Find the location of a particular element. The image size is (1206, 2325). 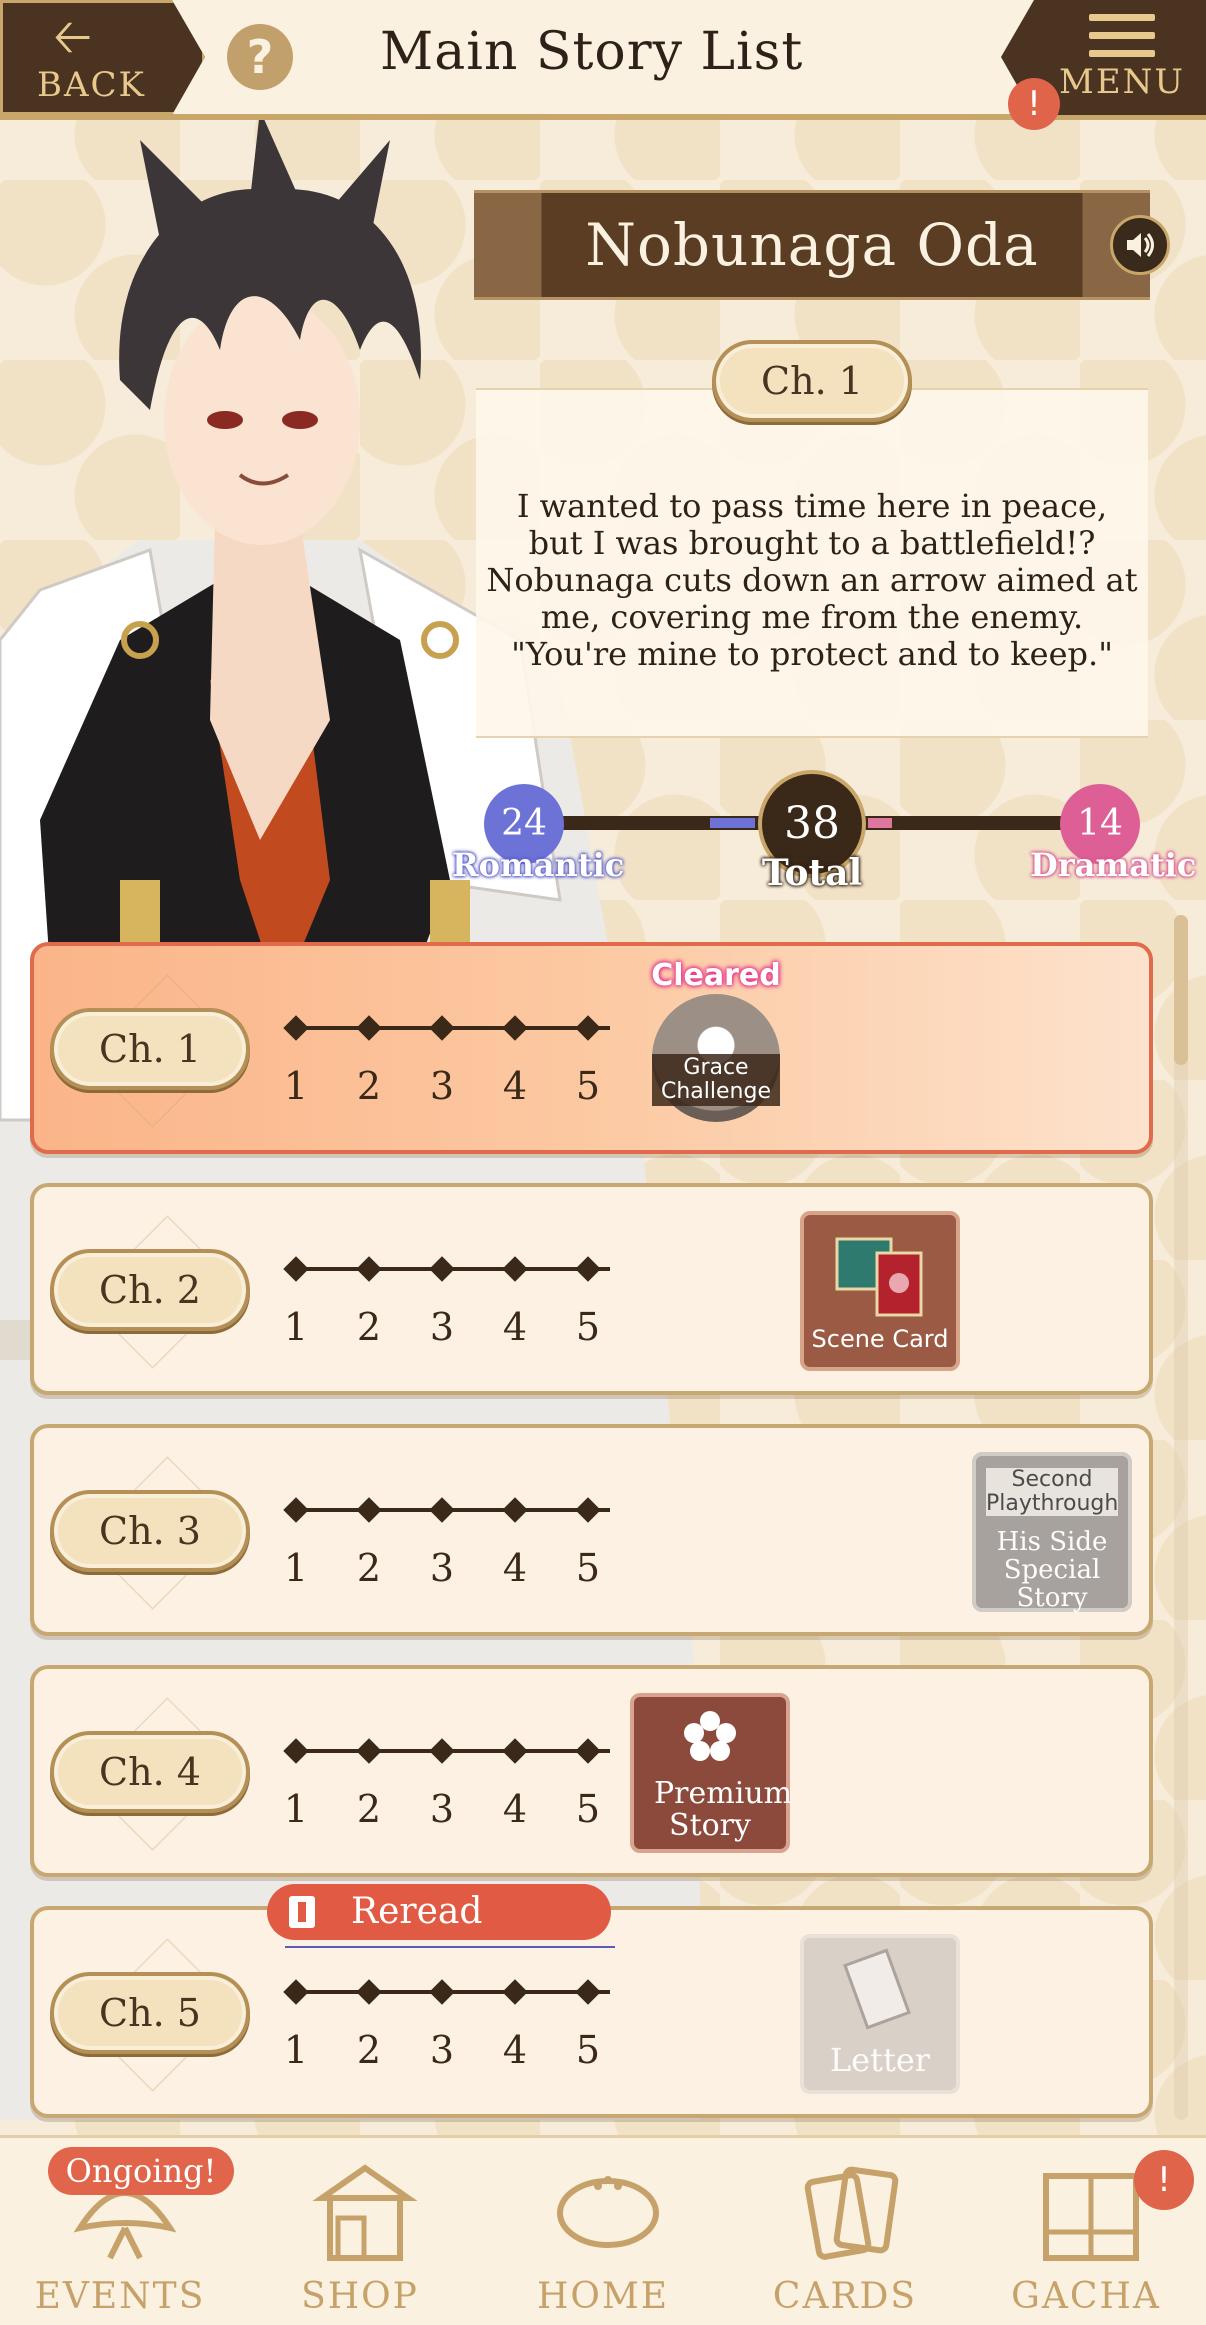

scene-card-badge: Scene Card is located at coordinates (880, 1291).